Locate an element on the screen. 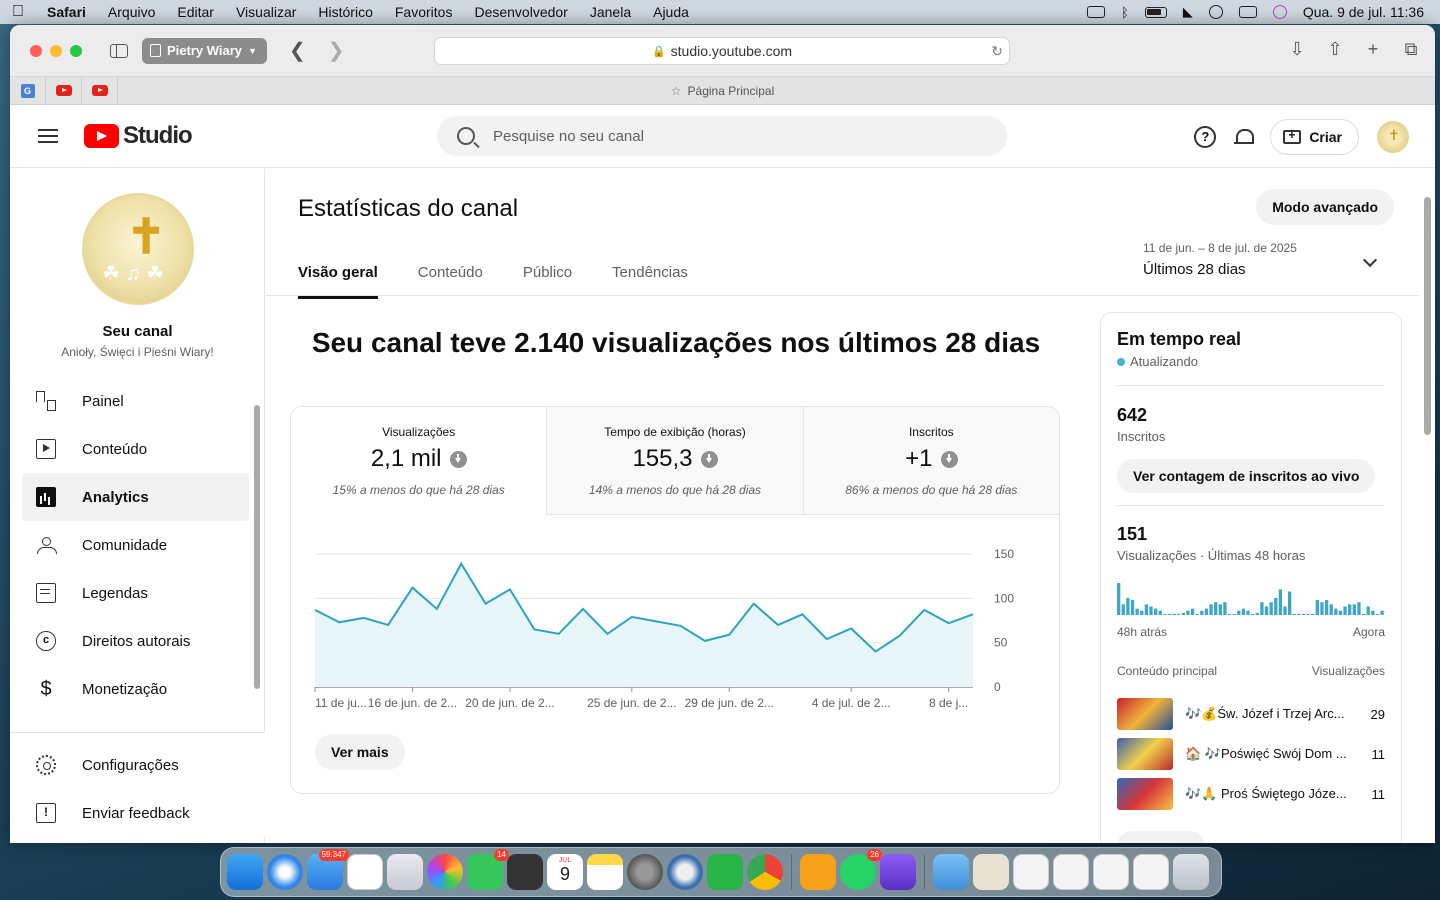  sidebar-scrollbar is located at coordinates (257, 547).